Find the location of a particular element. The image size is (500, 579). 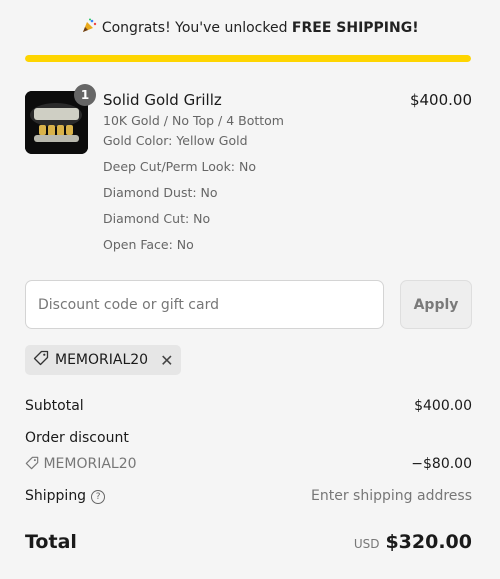

apply-discount-button: Apply is located at coordinates (436, 304).